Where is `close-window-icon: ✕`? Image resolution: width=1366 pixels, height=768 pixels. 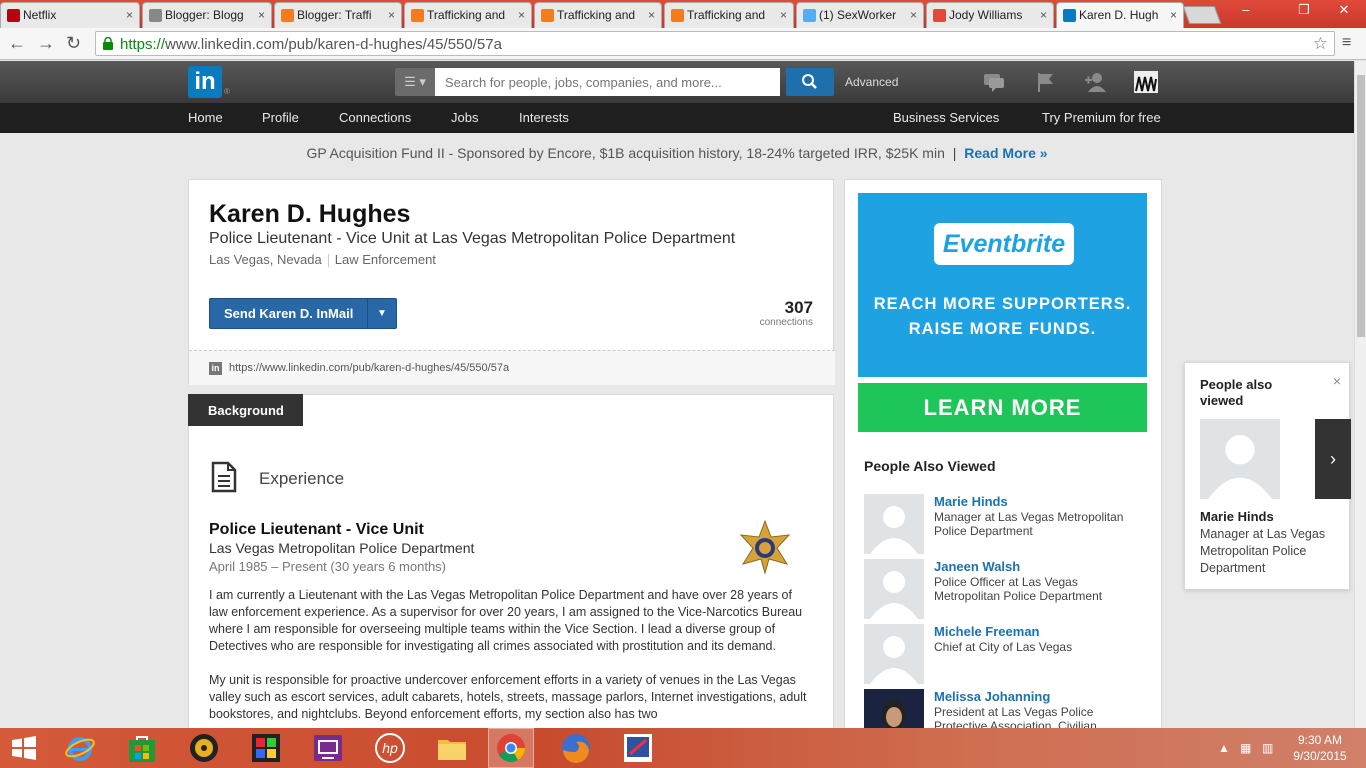 close-window-icon: ✕ is located at coordinates (1344, 10).